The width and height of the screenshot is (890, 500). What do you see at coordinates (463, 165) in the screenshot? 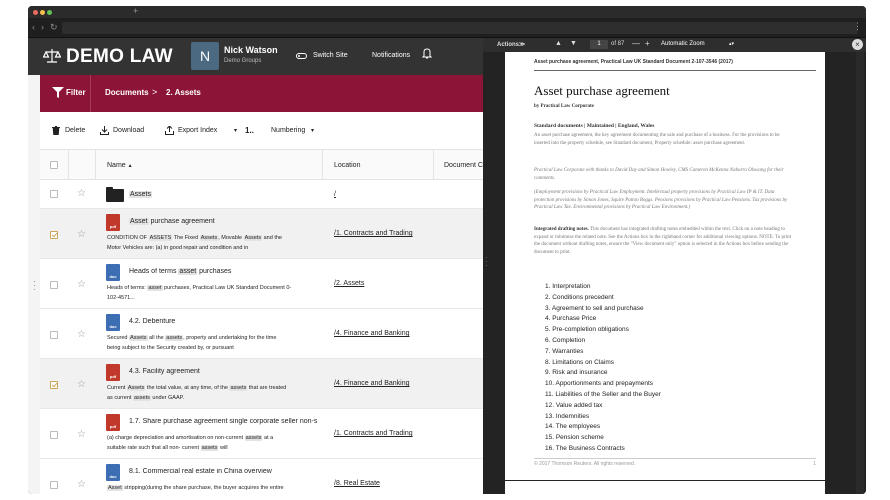
I see `column-header-document: Document C` at bounding box center [463, 165].